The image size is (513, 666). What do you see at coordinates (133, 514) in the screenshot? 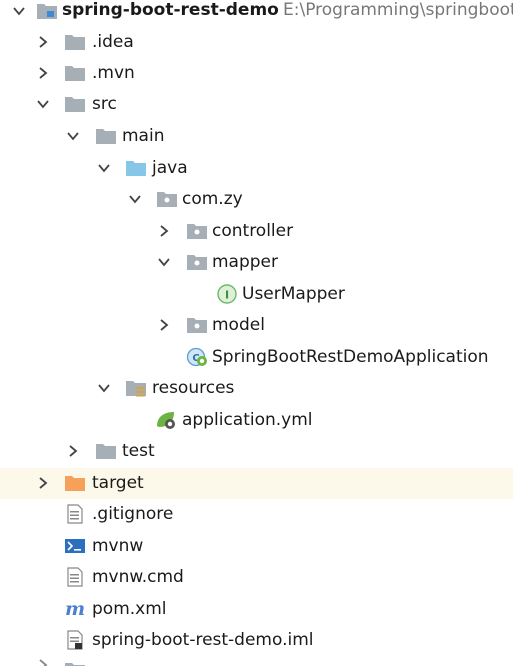
I see `tree-item-label: .gitignore` at bounding box center [133, 514].